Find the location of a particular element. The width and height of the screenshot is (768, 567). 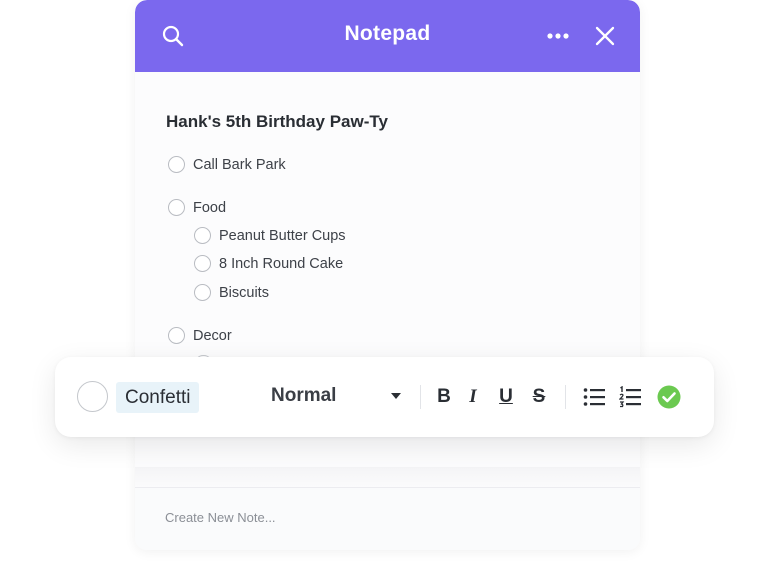

checklist-subitem: Peanut Butter Cups is located at coordinates (270, 235).